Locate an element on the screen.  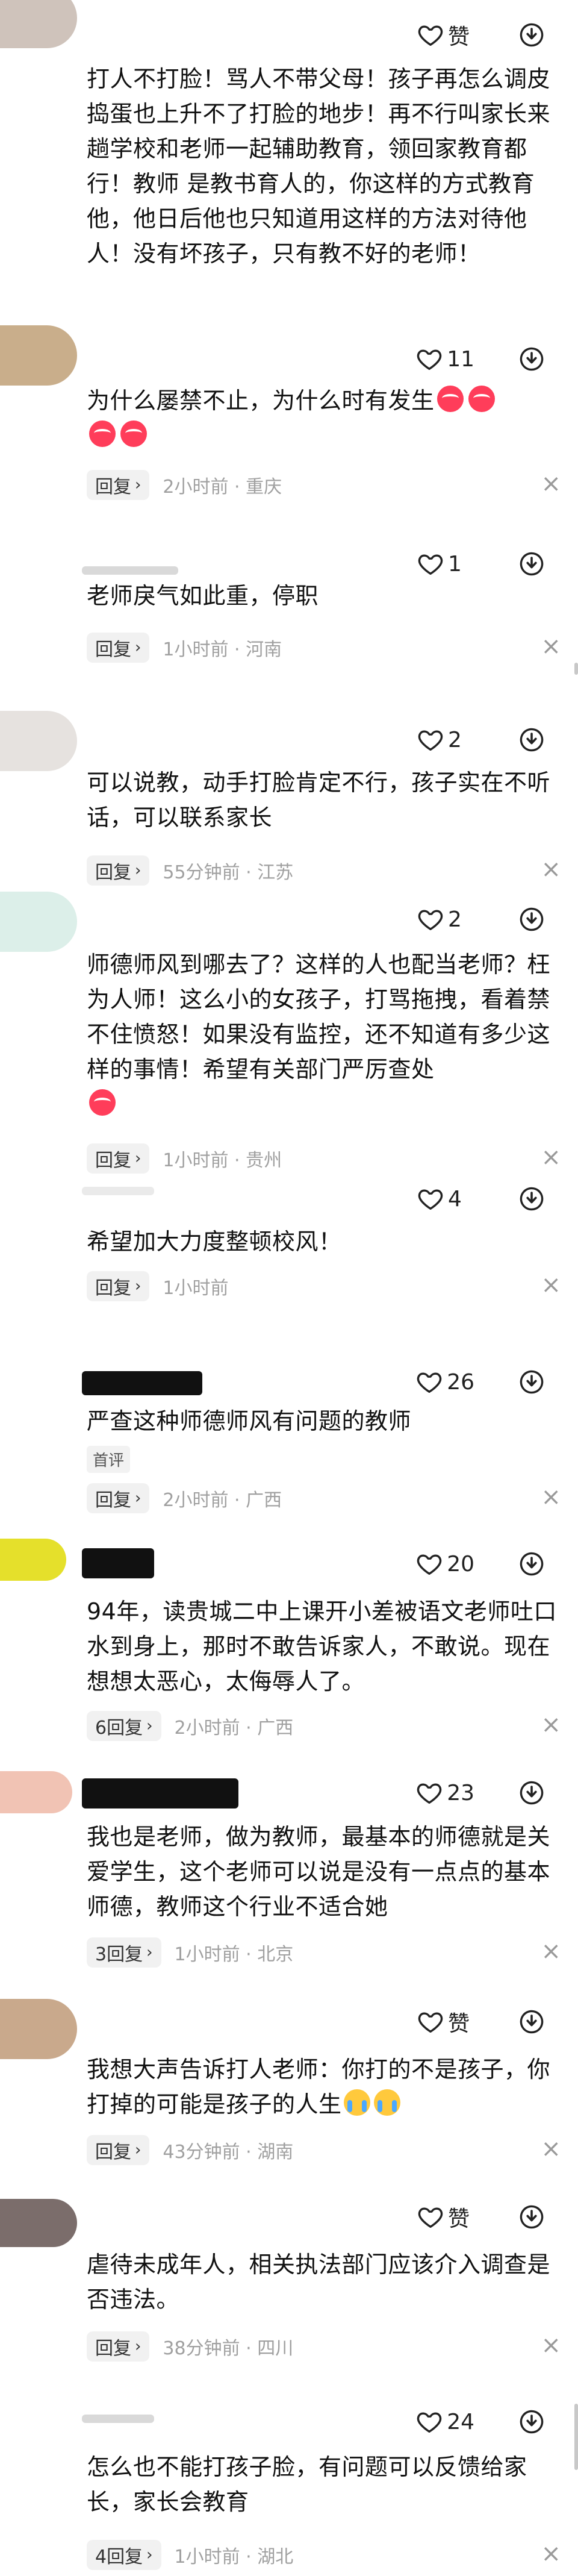
comment-time: 1小时前 · 北京 is located at coordinates (234, 1955).